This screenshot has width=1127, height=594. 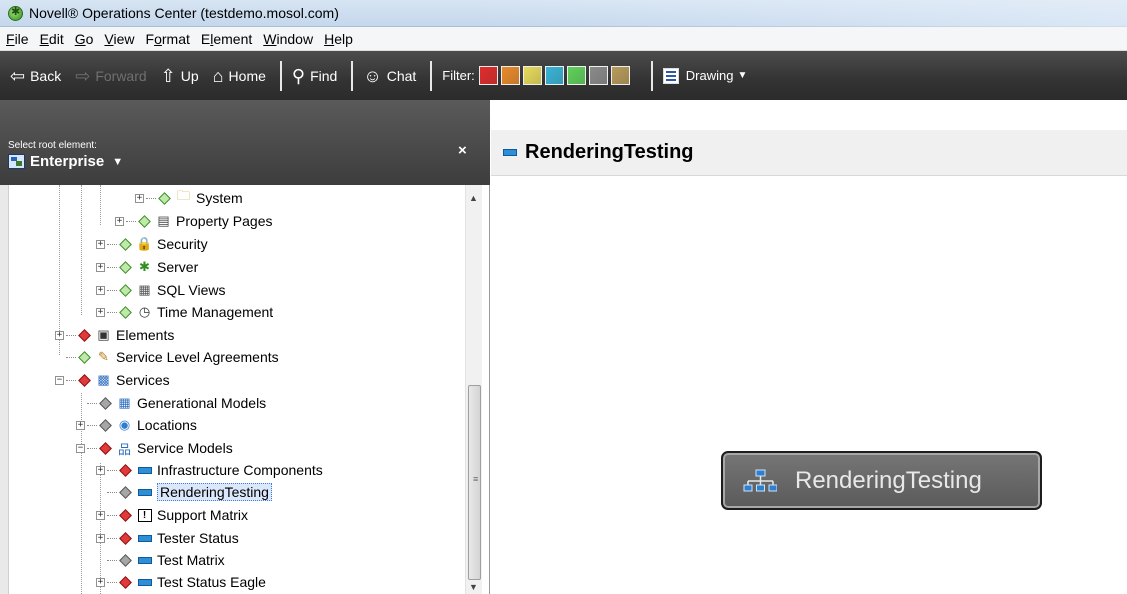 What do you see at coordinates (147, 267) in the screenshot?
I see `tree-node-server: + ✱ Server` at bounding box center [147, 267].